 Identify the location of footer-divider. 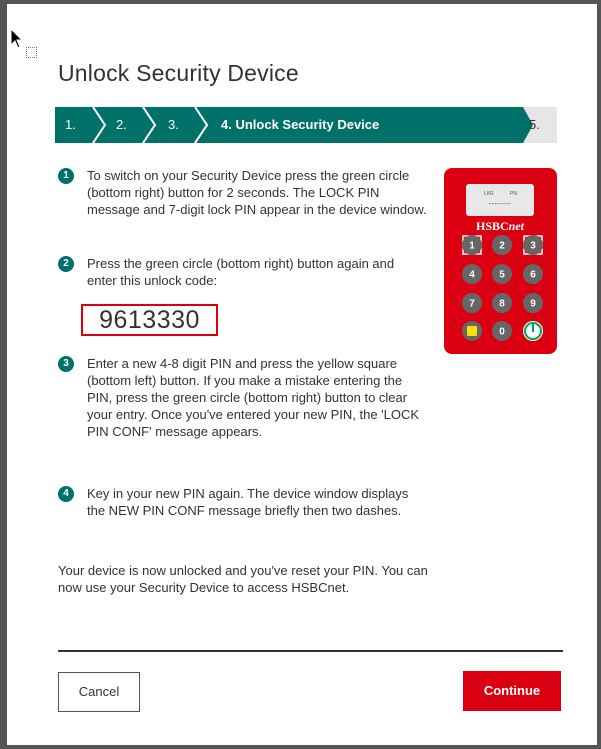
(310, 651).